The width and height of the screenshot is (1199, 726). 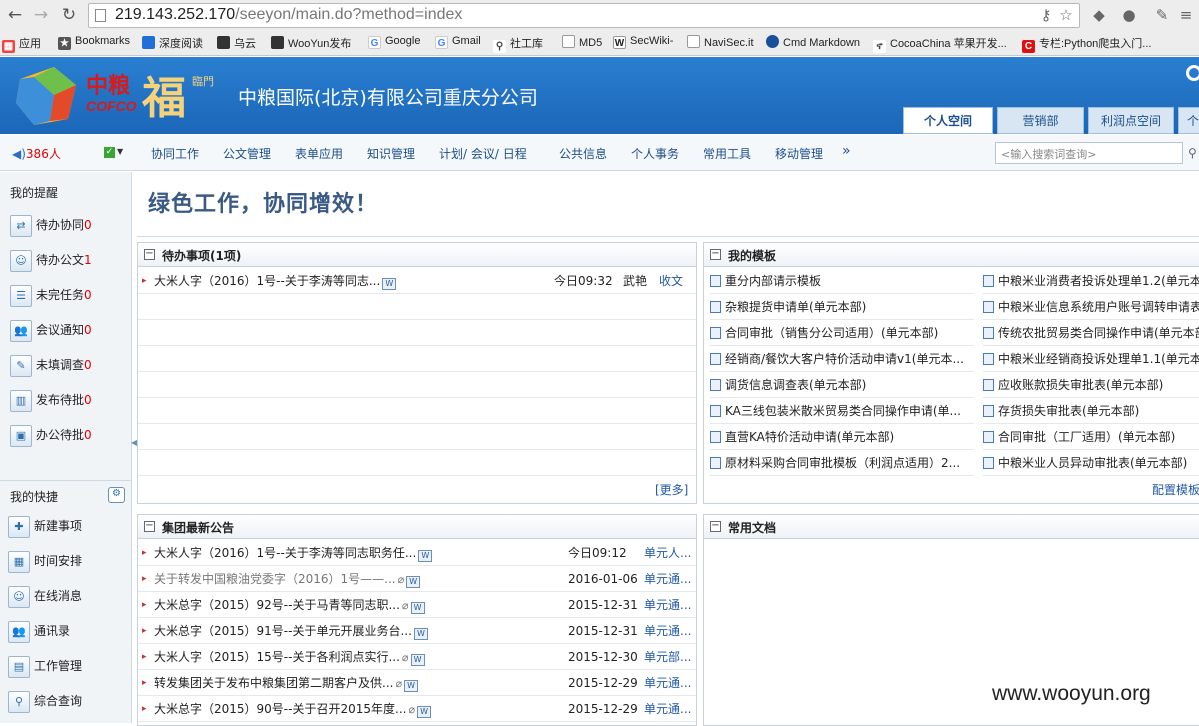 What do you see at coordinates (51, 260) in the screenshot?
I see `reminder-pending-docs: ☺ 待办公文1` at bounding box center [51, 260].